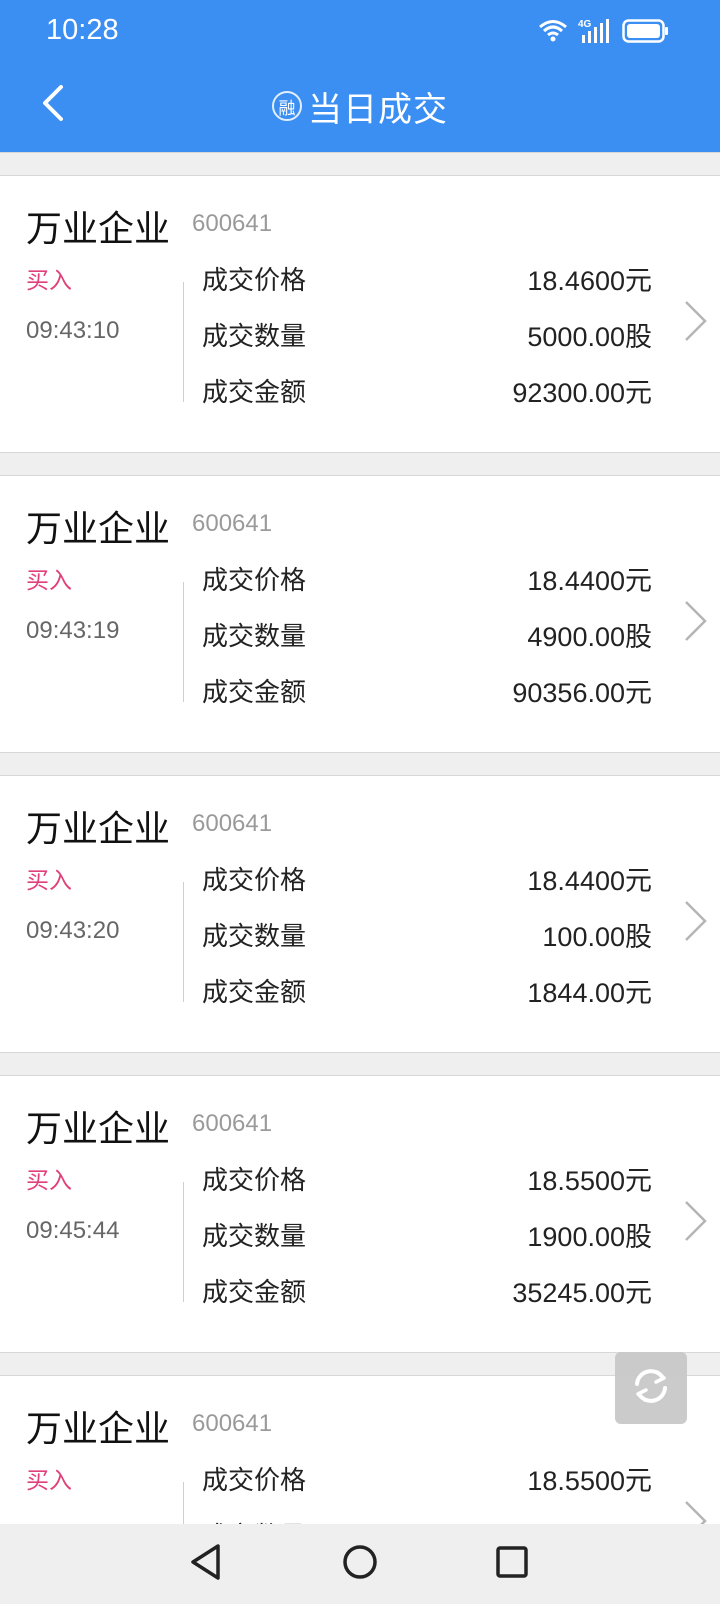 The height and width of the screenshot is (1604, 720). Describe the element at coordinates (646, 33) in the screenshot. I see `battery-icon` at that location.